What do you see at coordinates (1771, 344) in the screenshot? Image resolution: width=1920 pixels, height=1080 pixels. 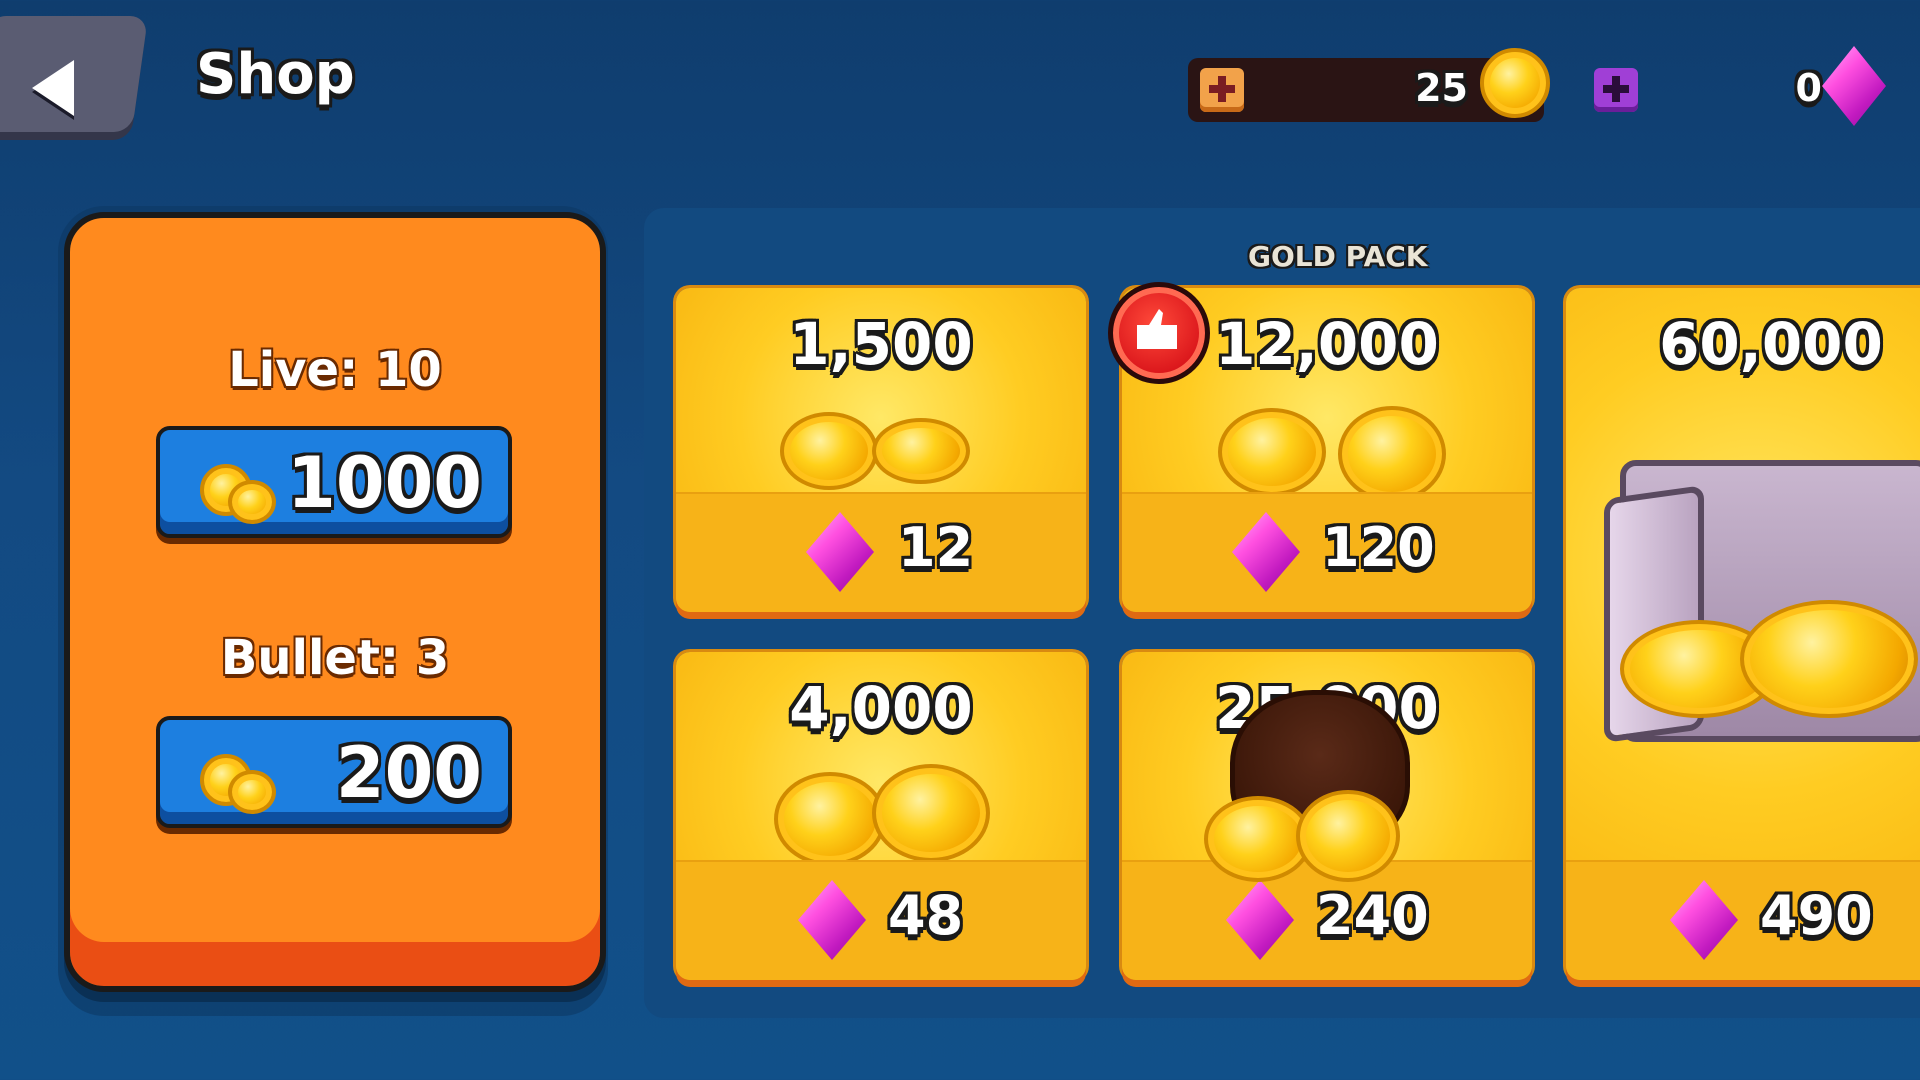 I see `pack-amount: 60,000` at bounding box center [1771, 344].